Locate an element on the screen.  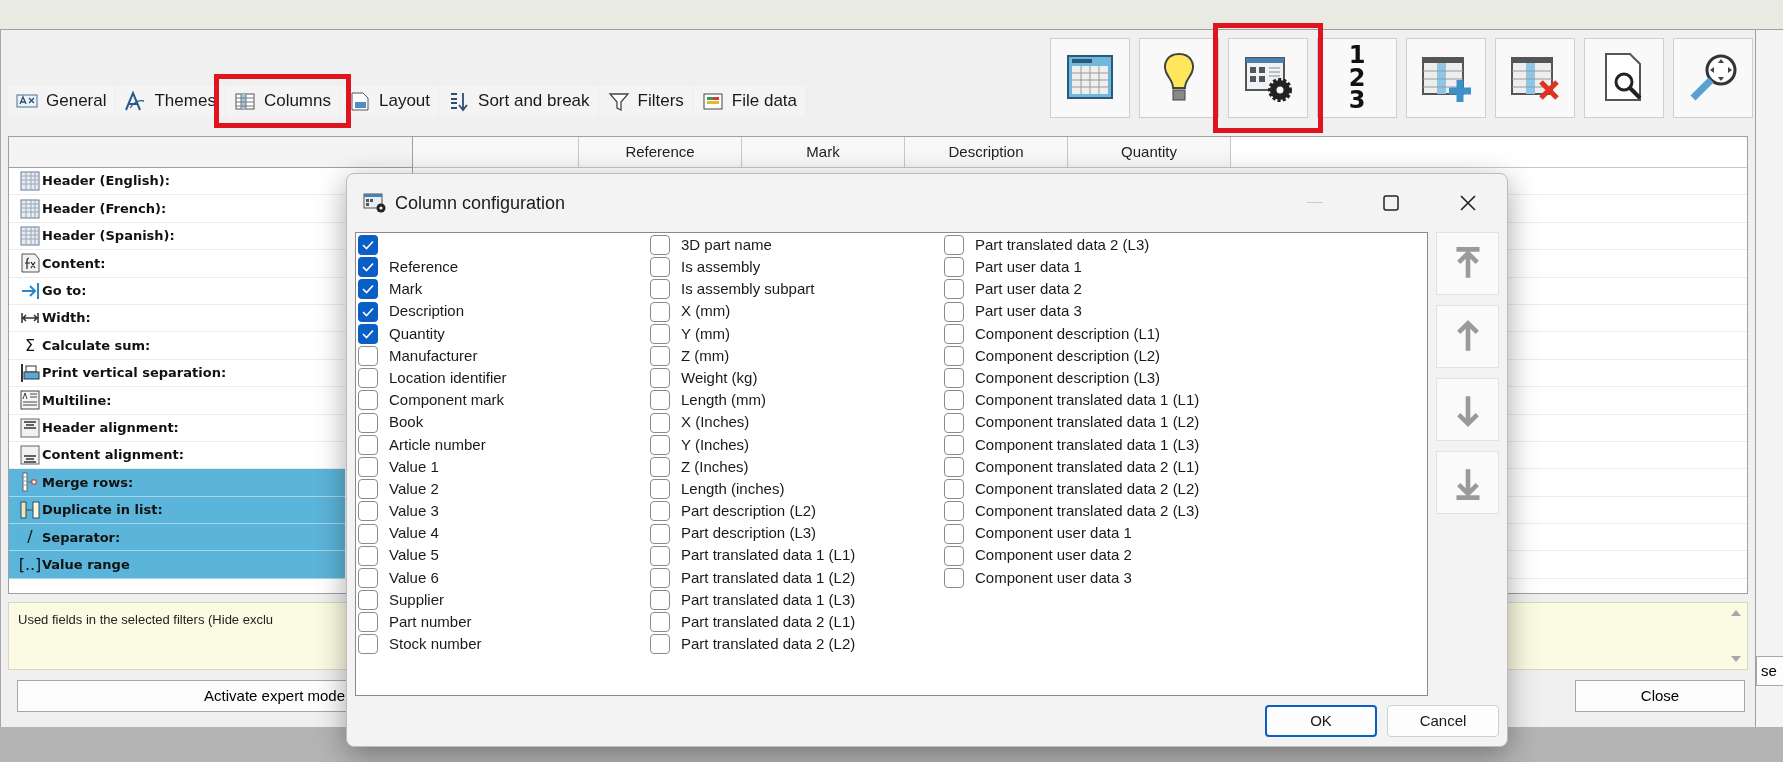
column-header: Mark is located at coordinates (823, 152).